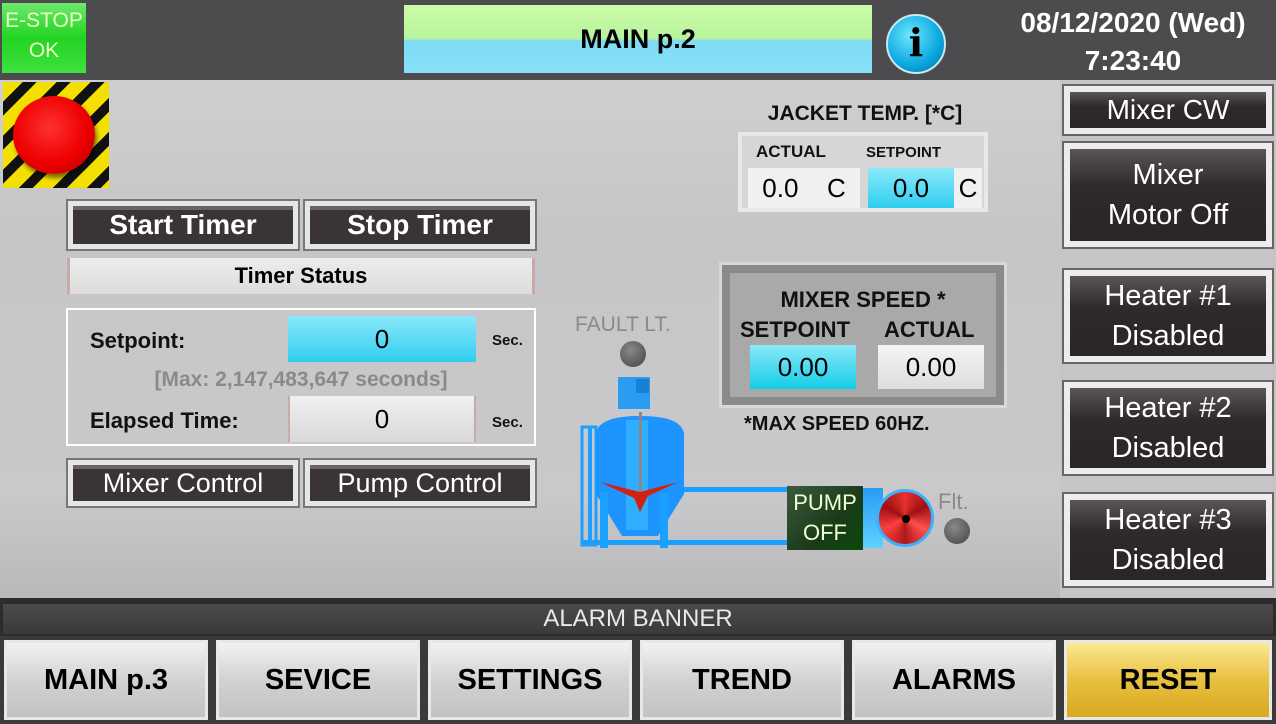 The image size is (1276, 724). Describe the element at coordinates (904, 152) in the screenshot. I see `jacket-setpoint-label: SETPOINT` at that location.